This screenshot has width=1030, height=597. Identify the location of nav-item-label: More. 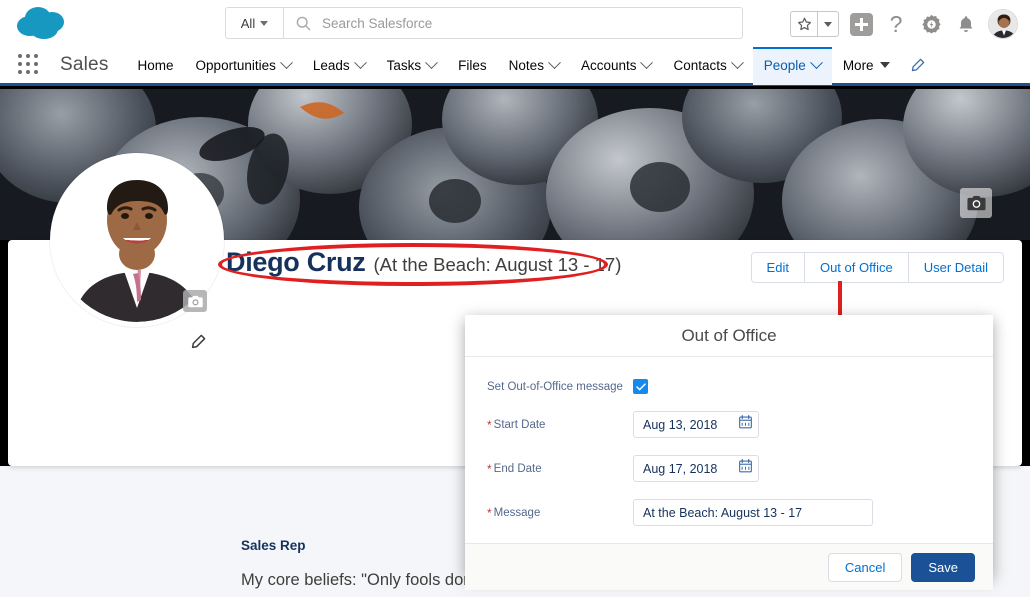
(858, 65).